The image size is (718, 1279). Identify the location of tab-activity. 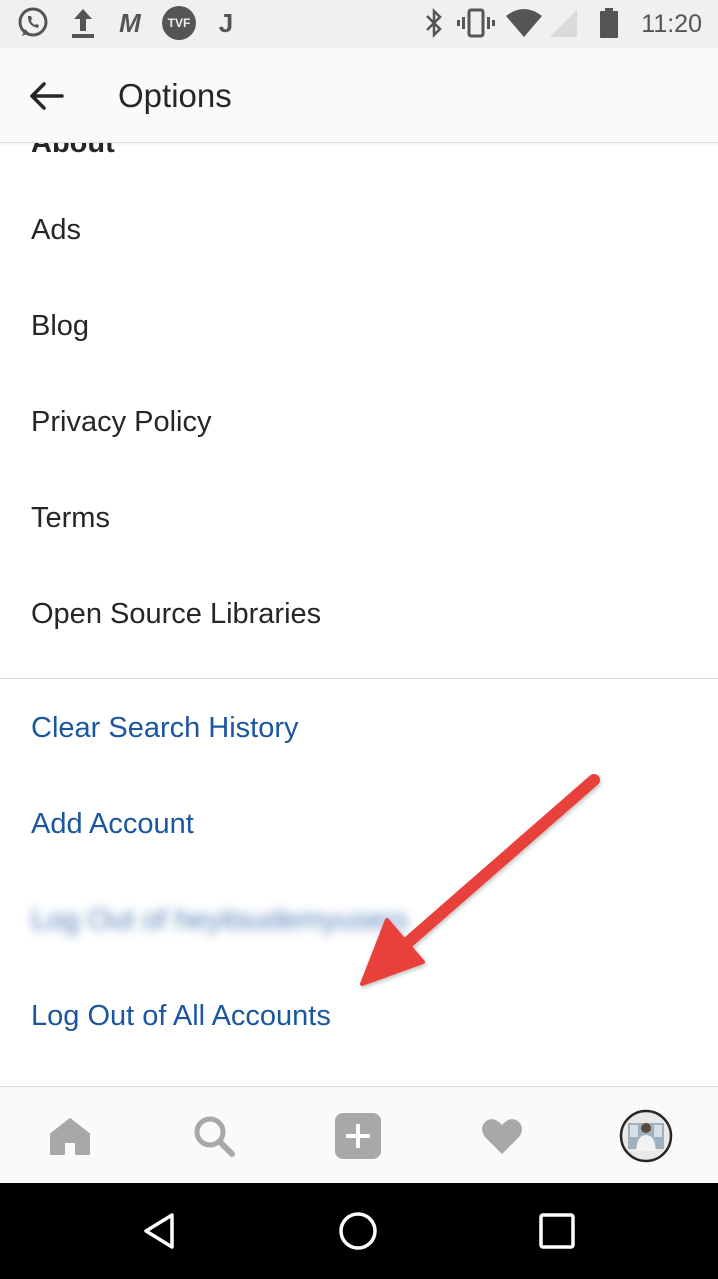
(502, 1135).